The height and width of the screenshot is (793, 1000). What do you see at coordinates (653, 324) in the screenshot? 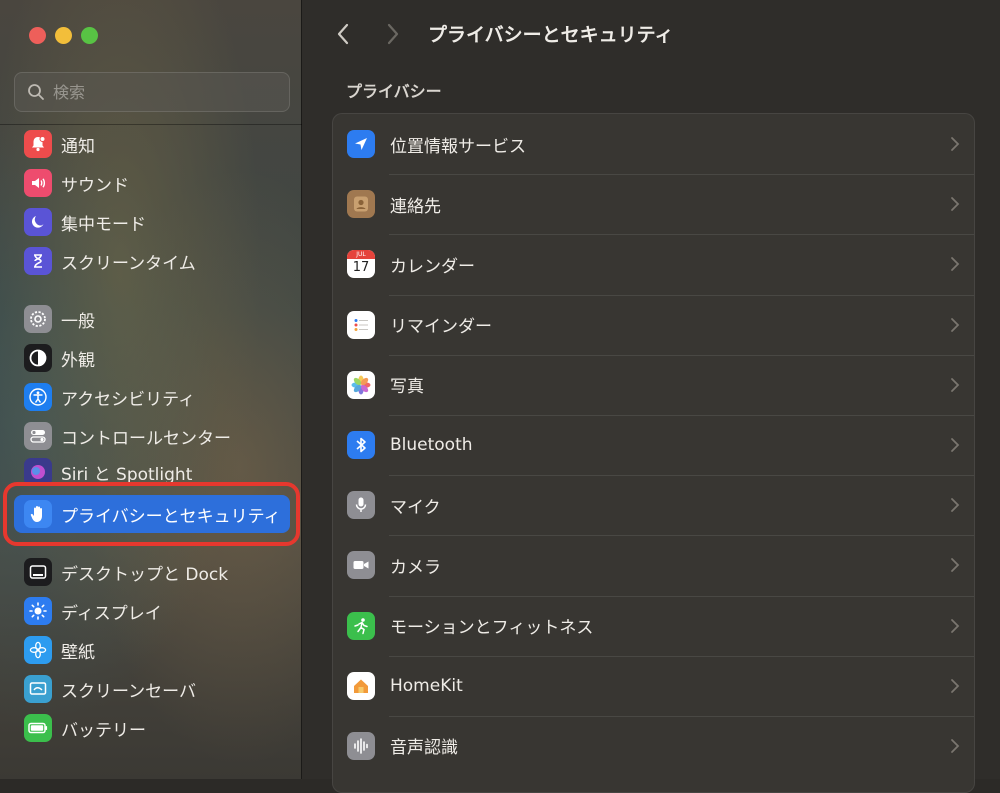
I see `list-item-reminders: リマインダー` at bounding box center [653, 324].